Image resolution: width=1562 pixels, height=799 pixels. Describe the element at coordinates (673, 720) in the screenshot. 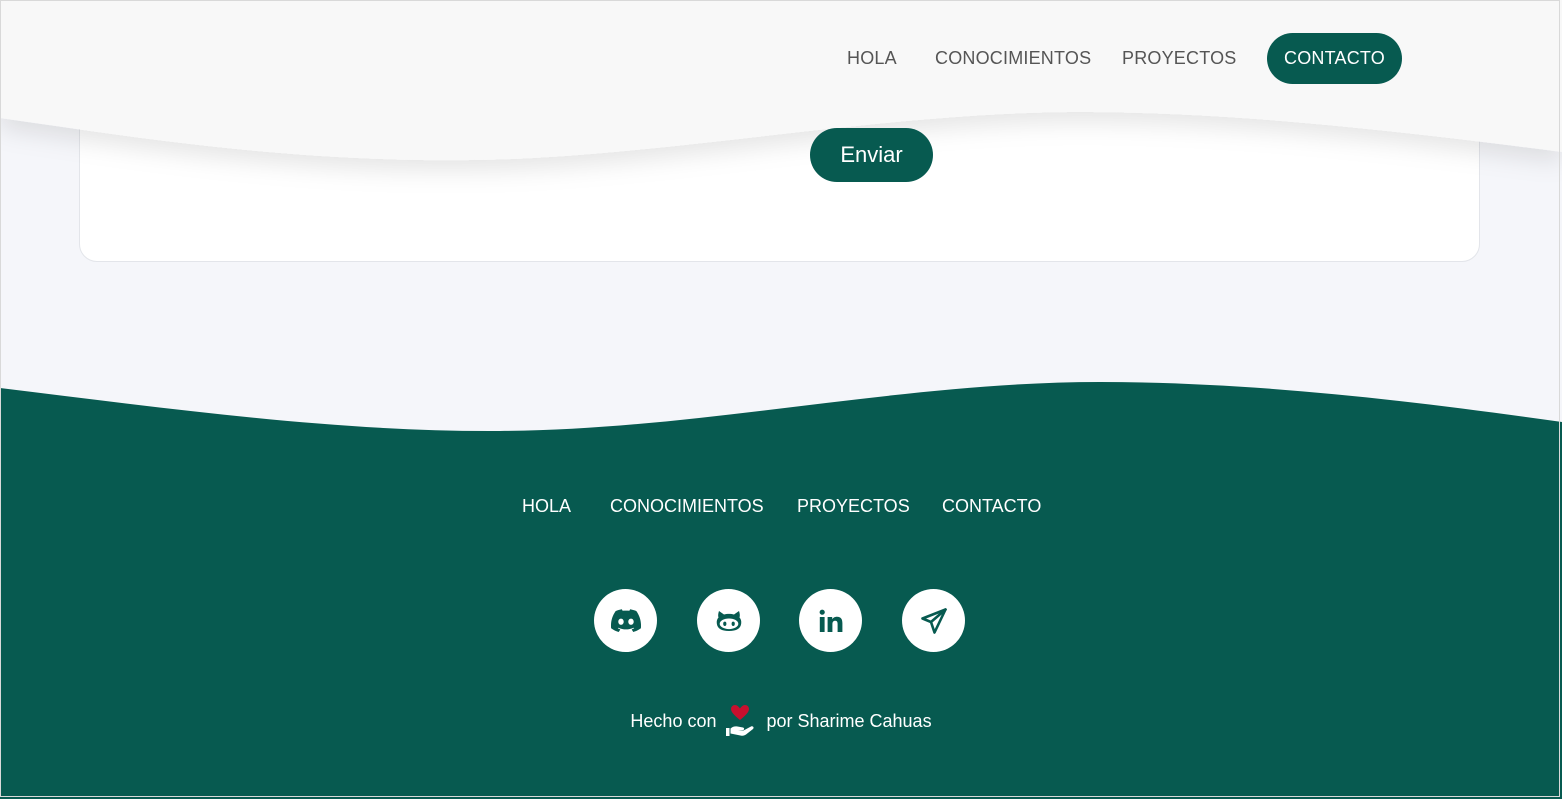

I see `credit-prefix: Hecho con` at that location.